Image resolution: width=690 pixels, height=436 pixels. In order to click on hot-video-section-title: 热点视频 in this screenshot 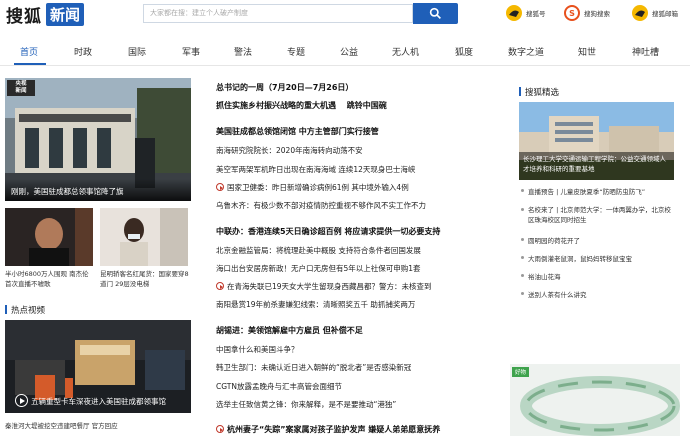, I will do `click(25, 310)`.